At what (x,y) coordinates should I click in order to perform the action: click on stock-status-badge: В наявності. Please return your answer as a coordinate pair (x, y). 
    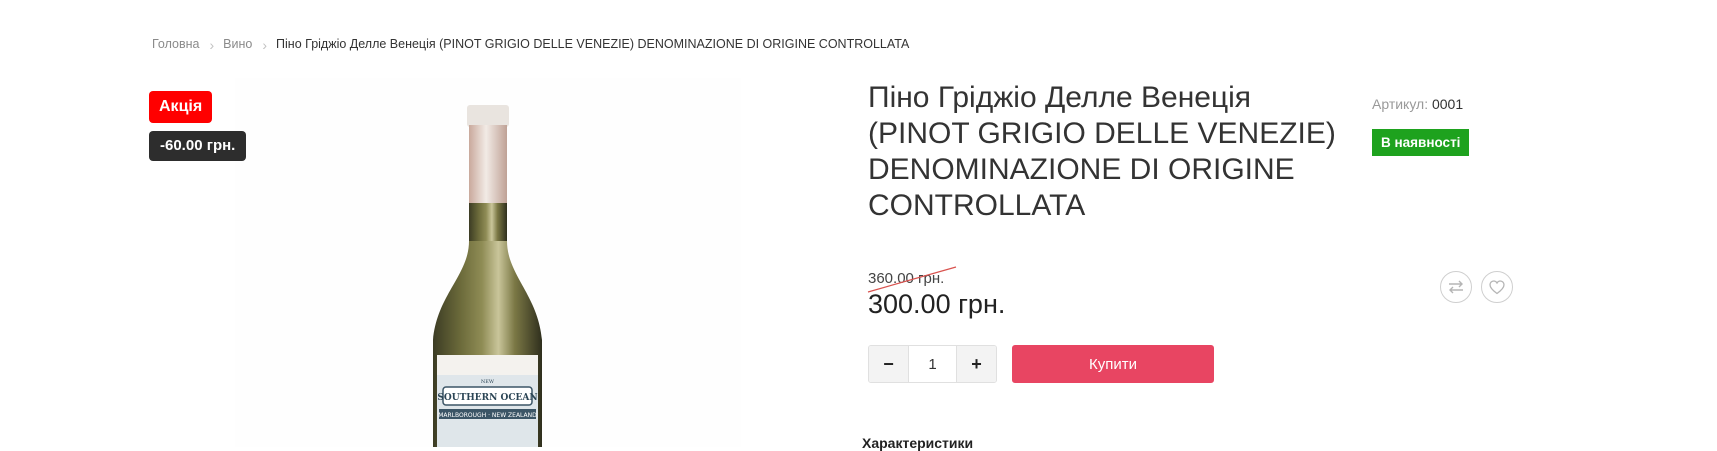
    Looking at the image, I should click on (1421, 142).